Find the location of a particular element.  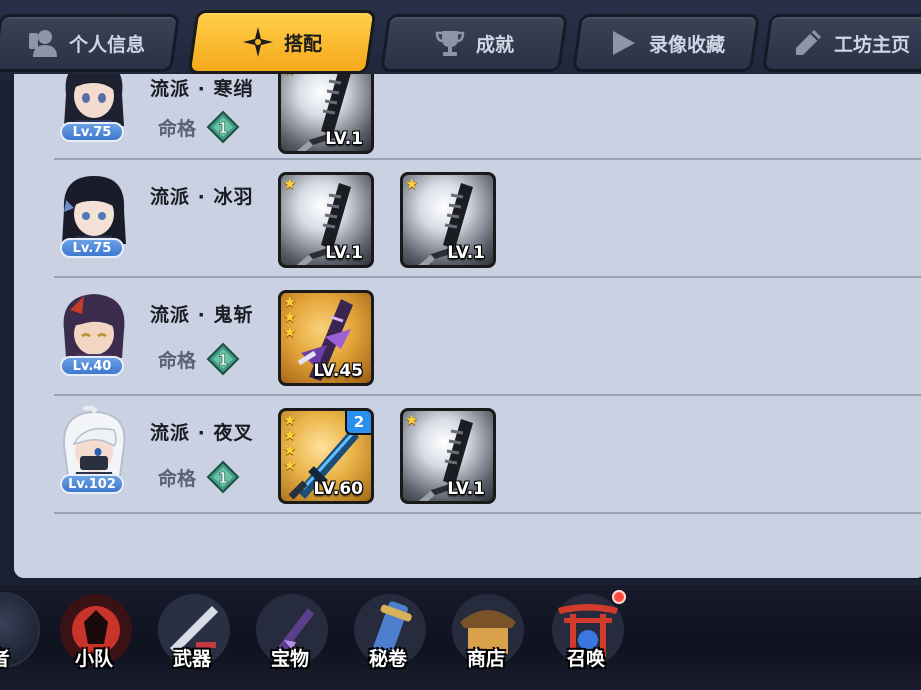

tab-label: 搭配 is located at coordinates (302, 43).